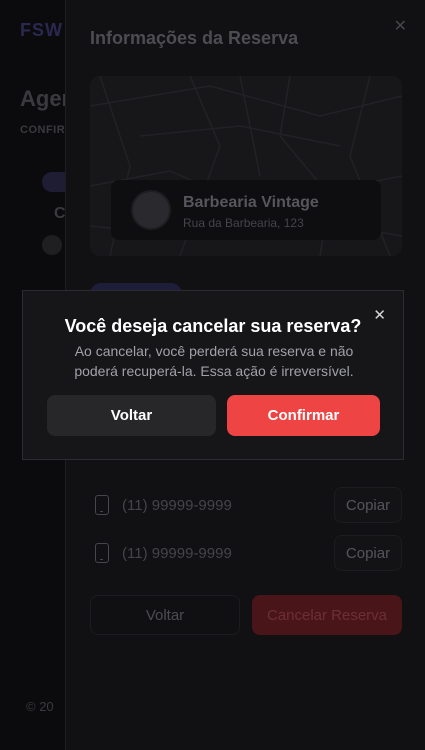  Describe the element at coordinates (194, 38) in the screenshot. I see `sheet-title: Informações da Reserva` at that location.